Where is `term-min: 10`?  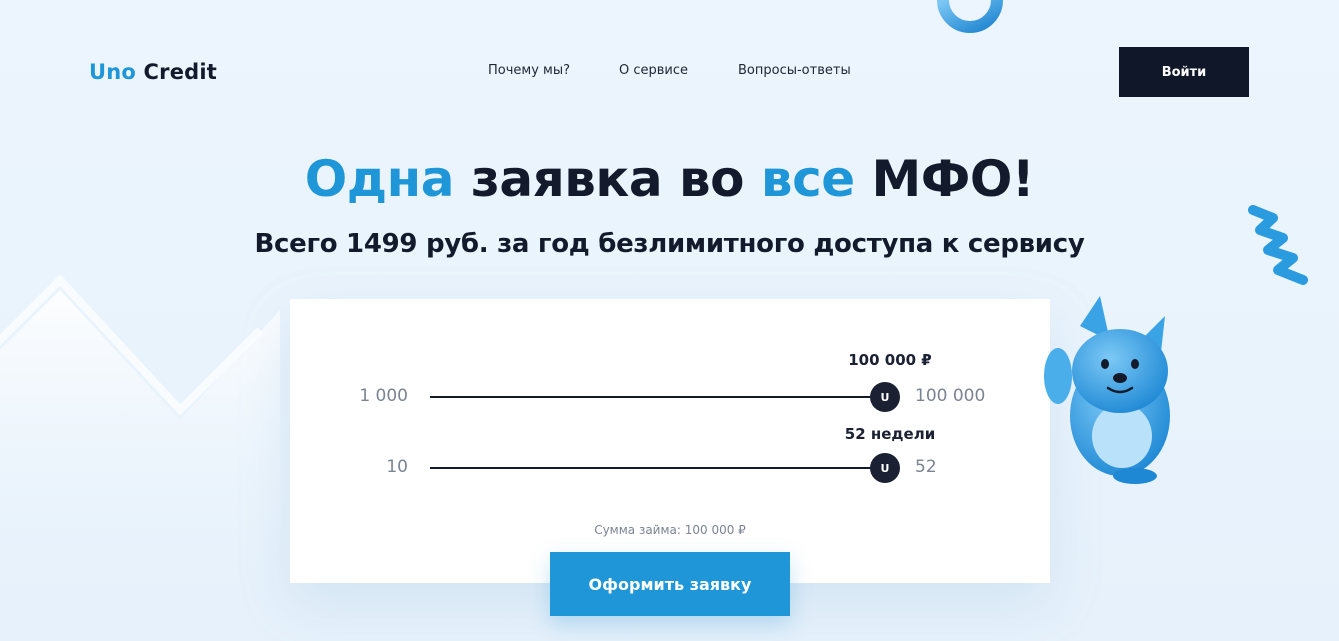 term-min: 10 is located at coordinates (397, 467).